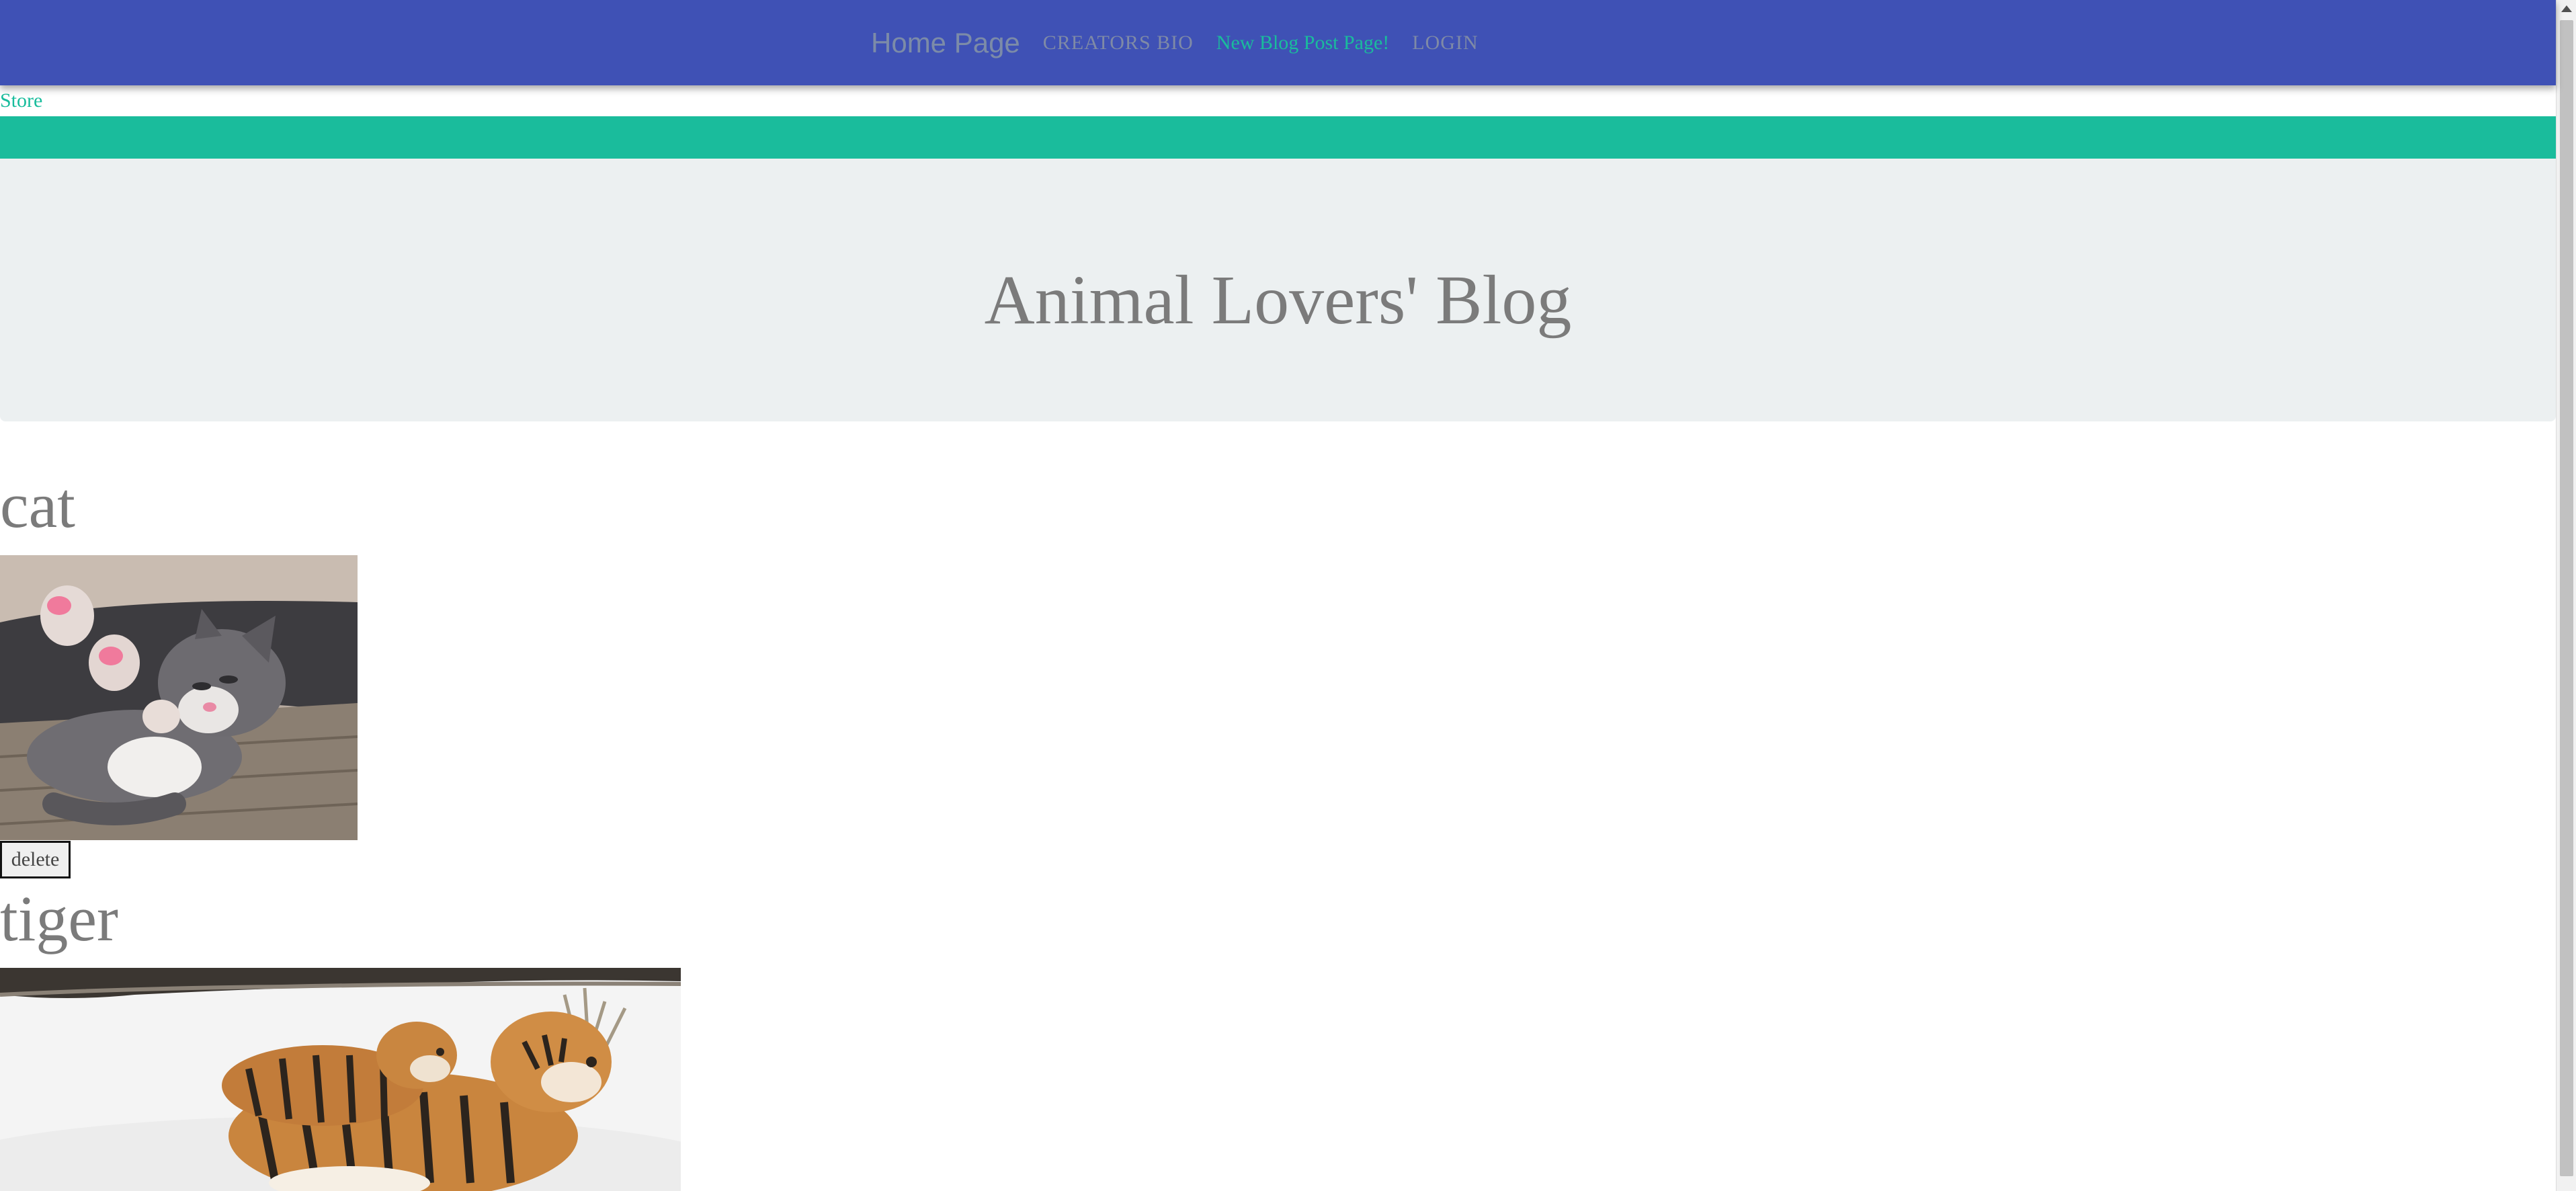 The width and height of the screenshot is (2576, 1191). I want to click on delete-button: delete, so click(35, 859).